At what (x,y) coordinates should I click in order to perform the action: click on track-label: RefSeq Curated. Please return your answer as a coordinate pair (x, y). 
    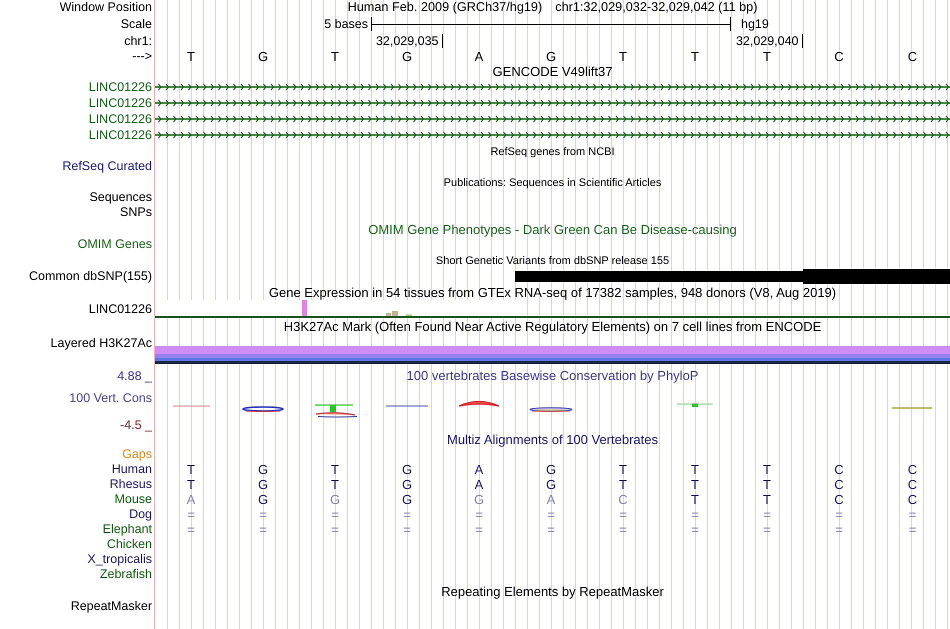
    Looking at the image, I should click on (107, 166).